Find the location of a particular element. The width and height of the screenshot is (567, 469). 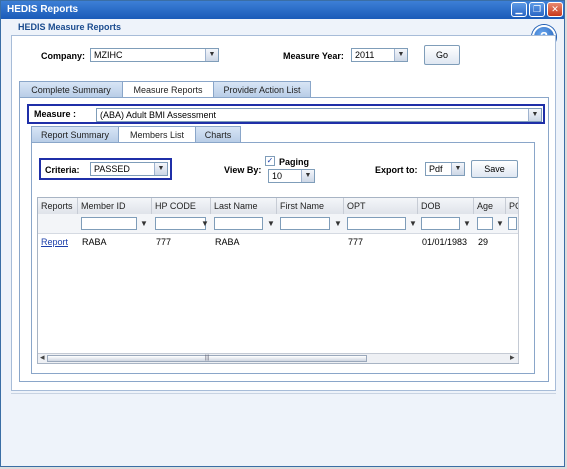

filter-hp-code is located at coordinates (180, 223).